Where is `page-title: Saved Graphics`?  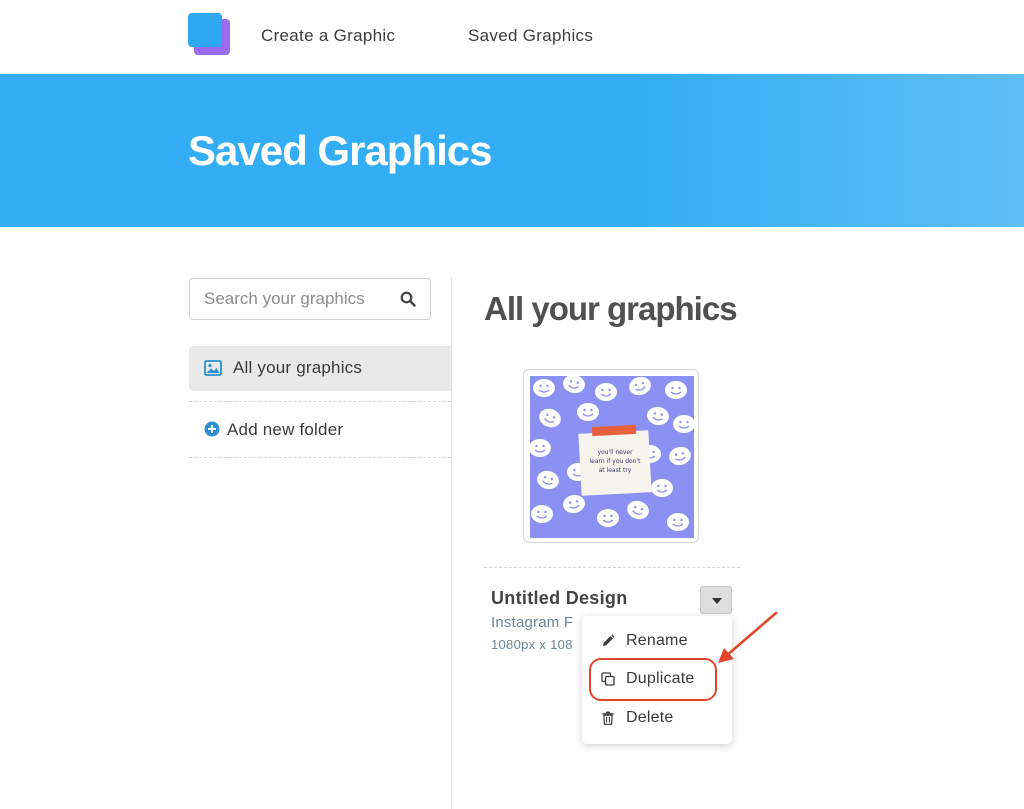 page-title: Saved Graphics is located at coordinates (340, 150).